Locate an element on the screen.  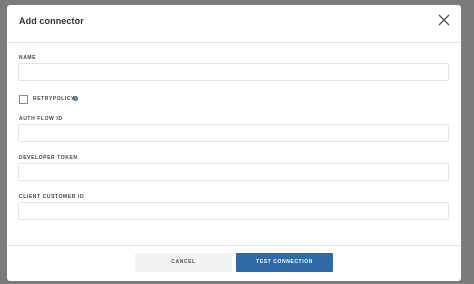
close-icon is located at coordinates (444, 20).